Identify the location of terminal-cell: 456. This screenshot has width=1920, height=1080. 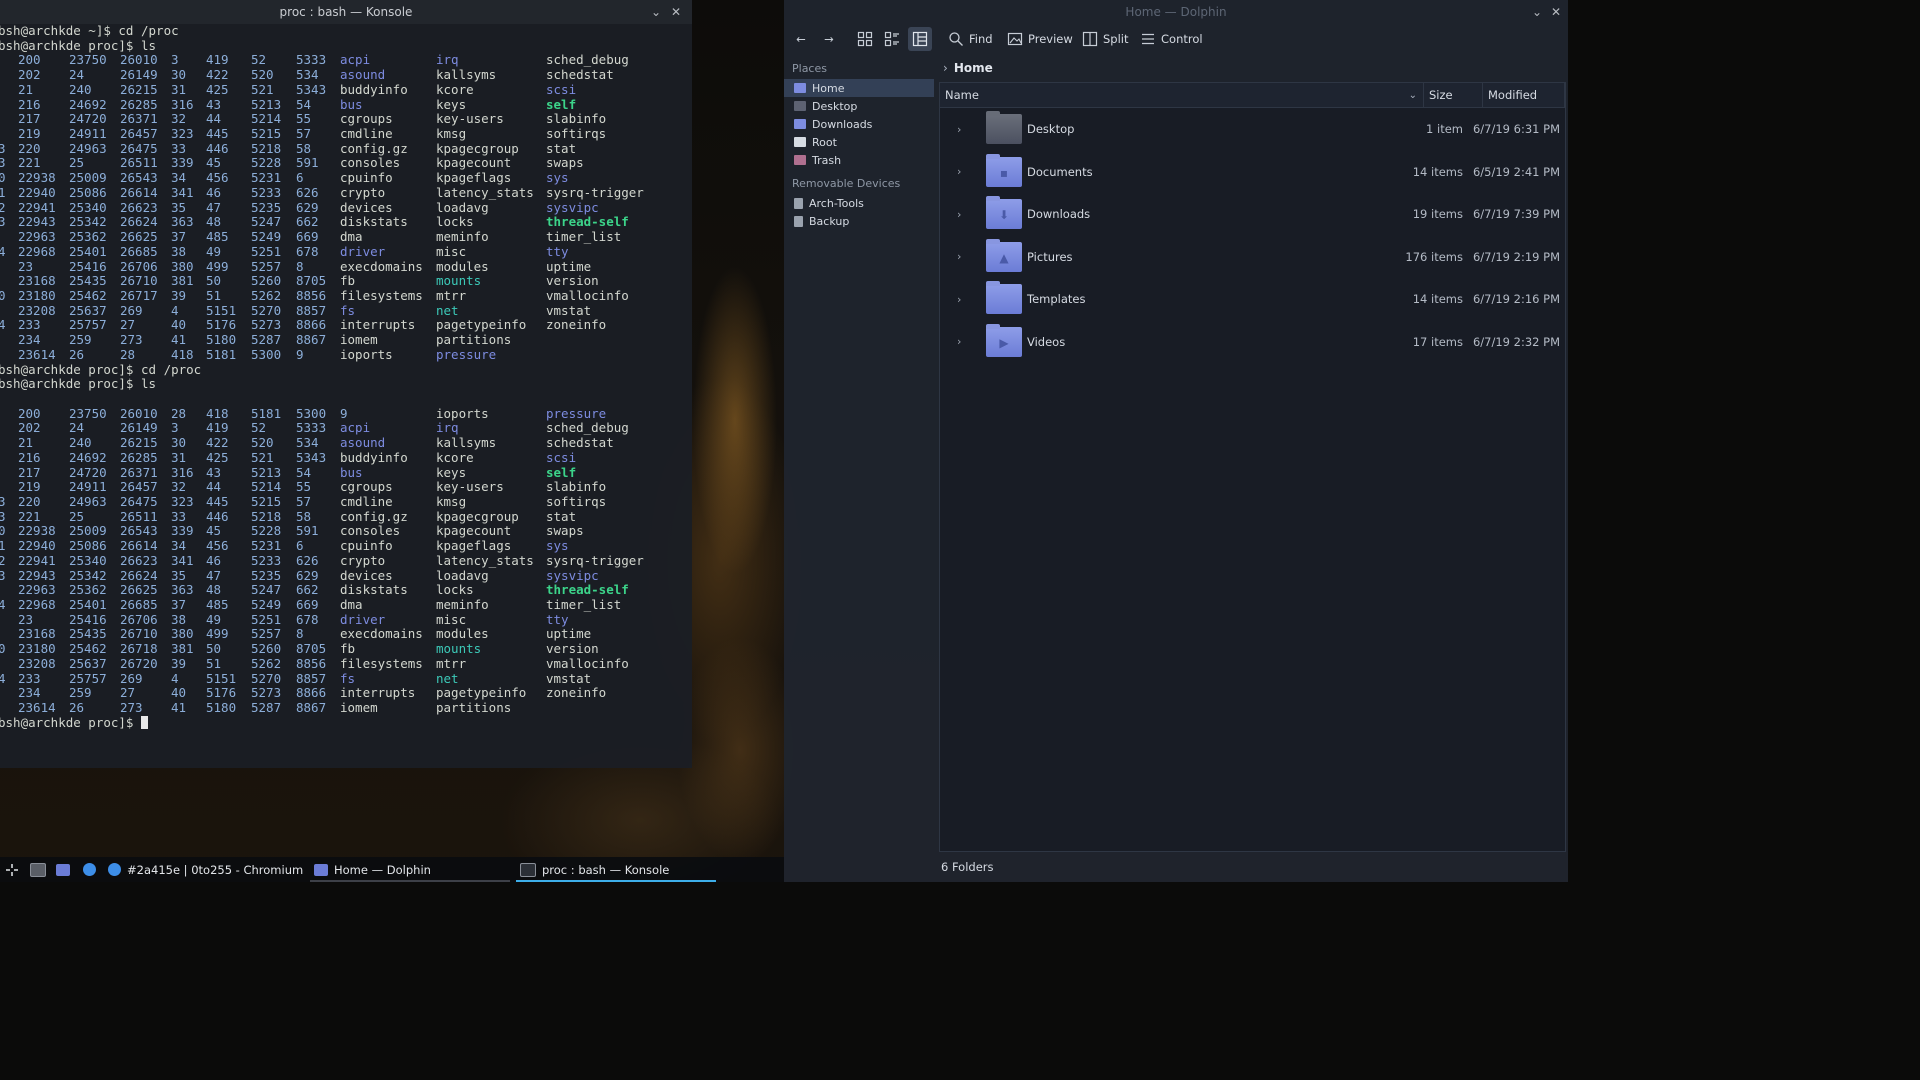
(217, 178).